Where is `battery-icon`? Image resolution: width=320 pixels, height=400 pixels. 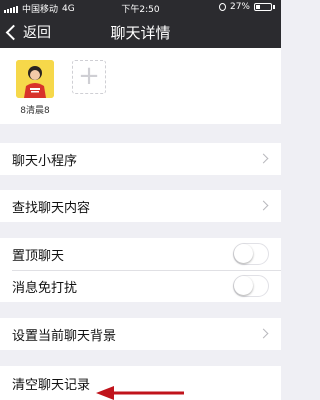 battery-icon is located at coordinates (263, 7).